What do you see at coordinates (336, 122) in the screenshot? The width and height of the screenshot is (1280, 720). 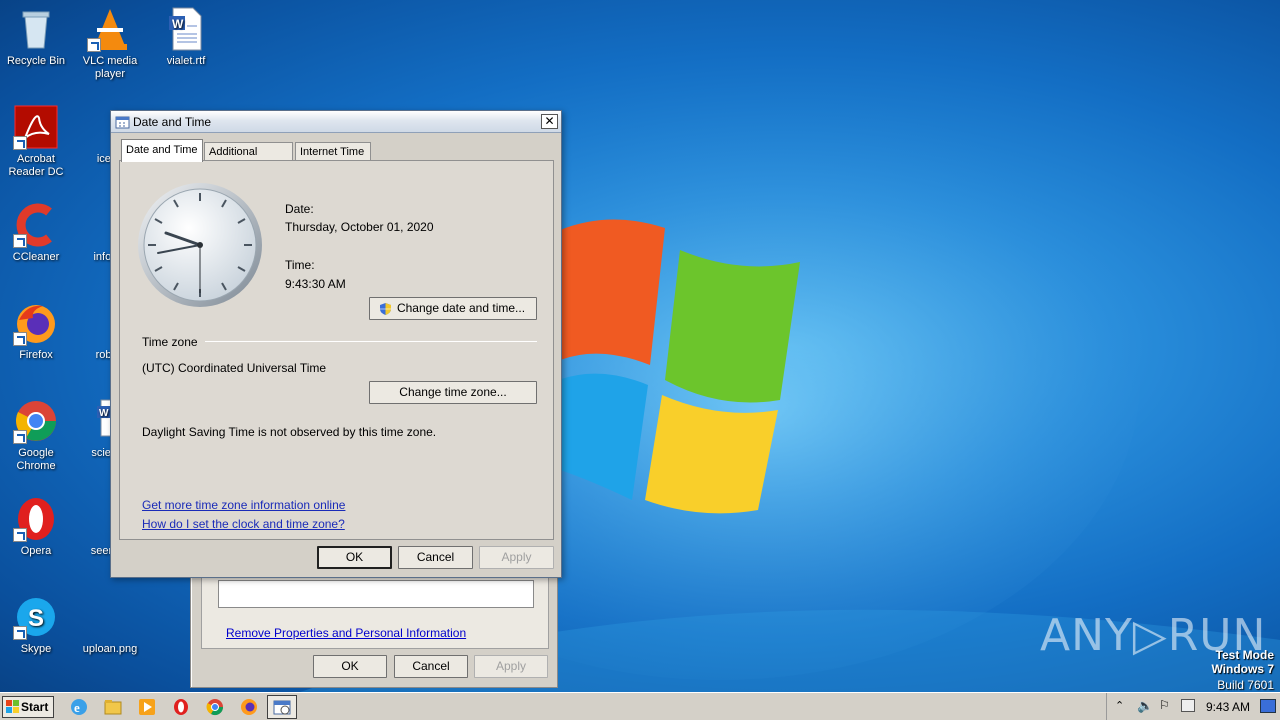 I see `dialog-titlebar: Date and Time ✕` at bounding box center [336, 122].